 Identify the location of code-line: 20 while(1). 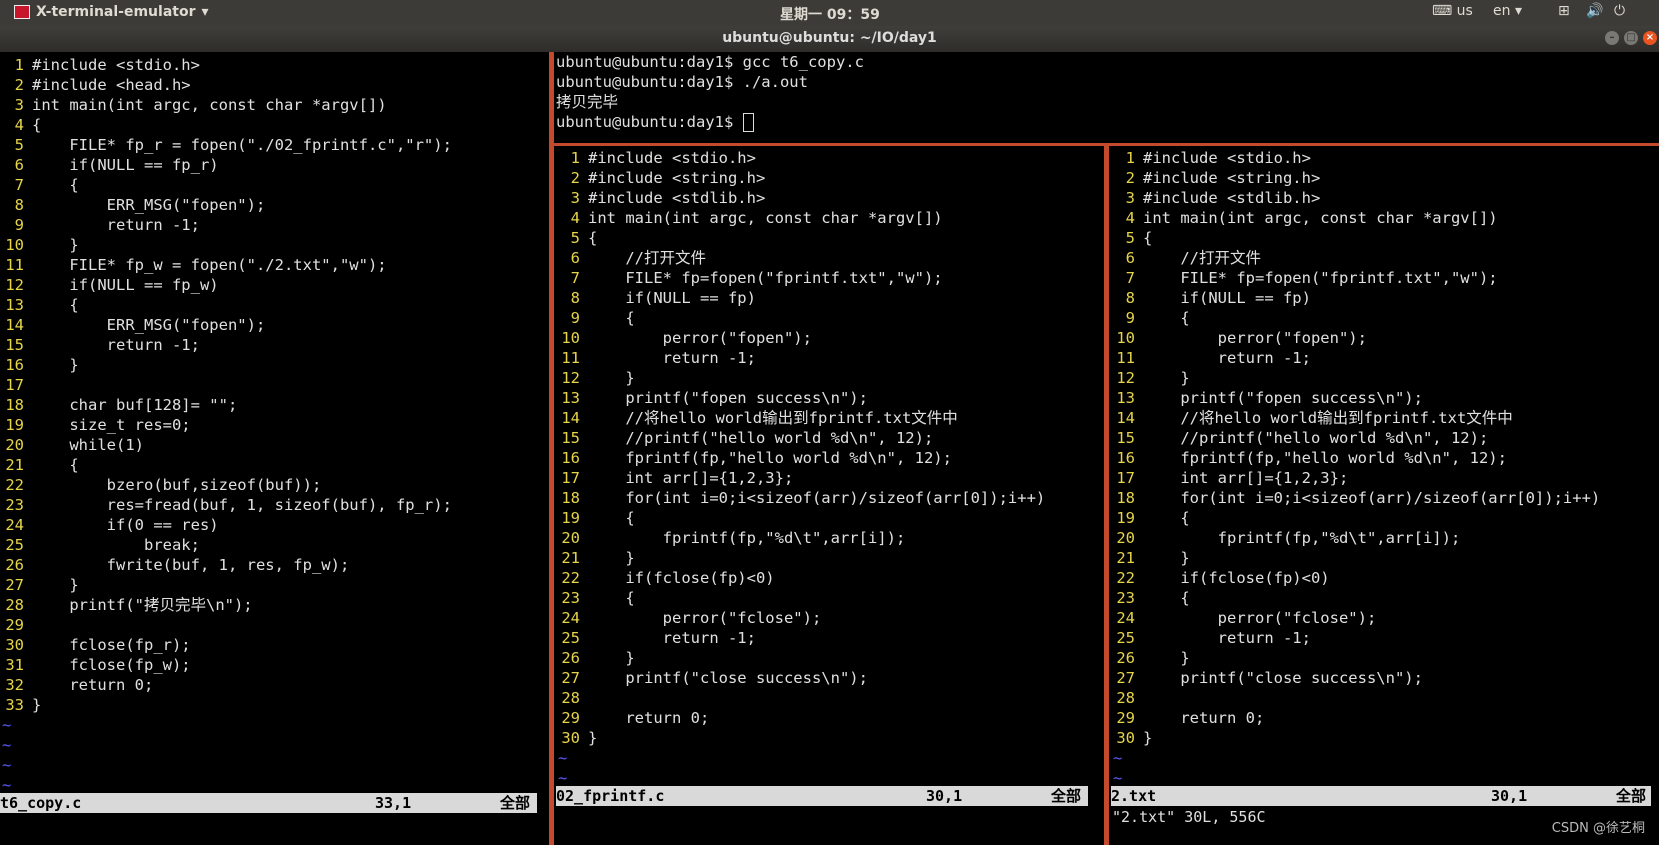
(226, 445).